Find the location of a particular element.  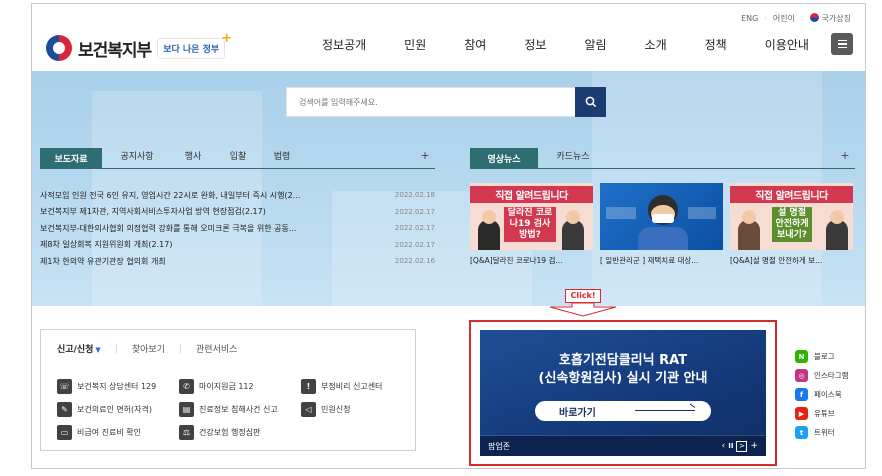

search-box is located at coordinates (446, 102).